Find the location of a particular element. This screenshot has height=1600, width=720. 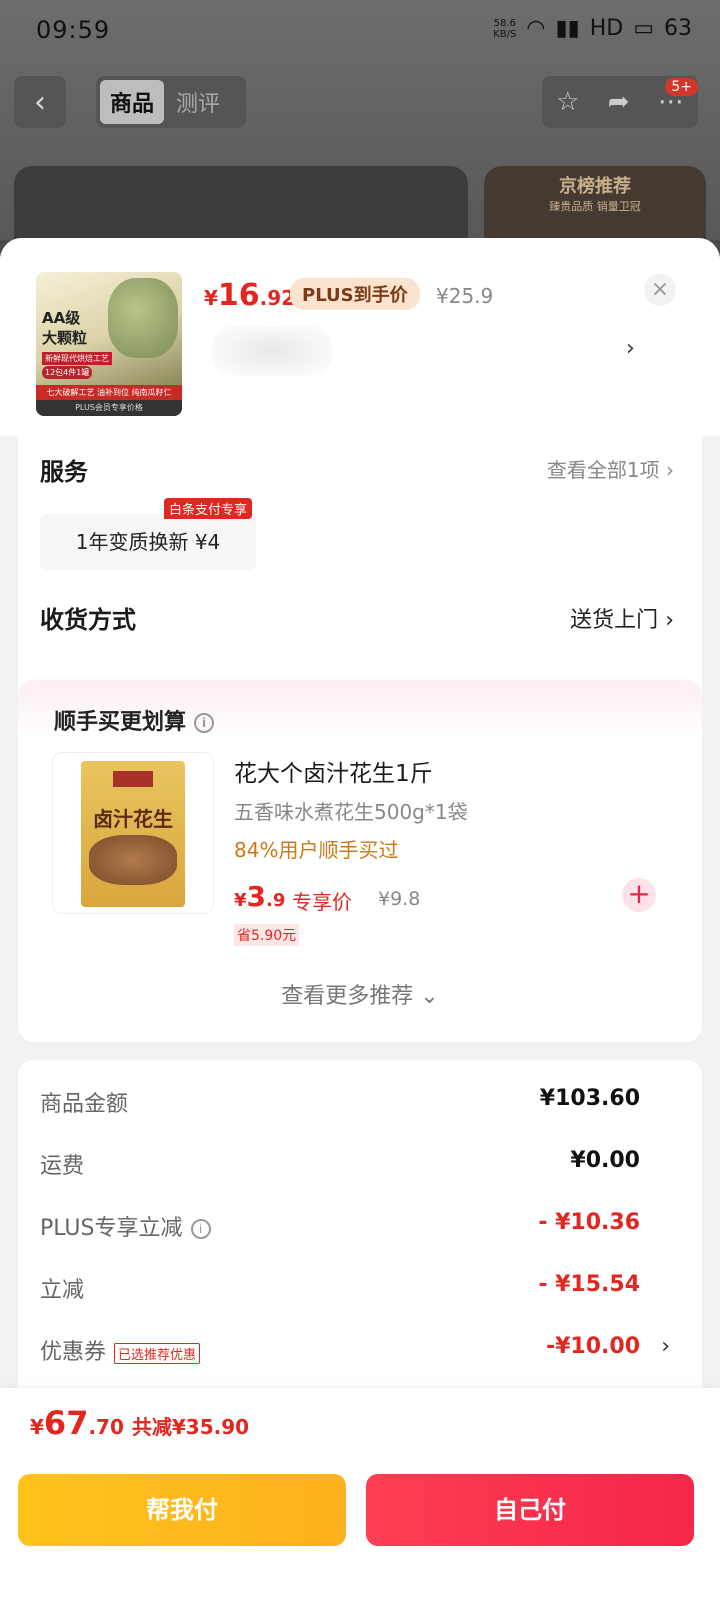

total-price: ¥67.70 共减¥35.90 is located at coordinates (140, 1423).